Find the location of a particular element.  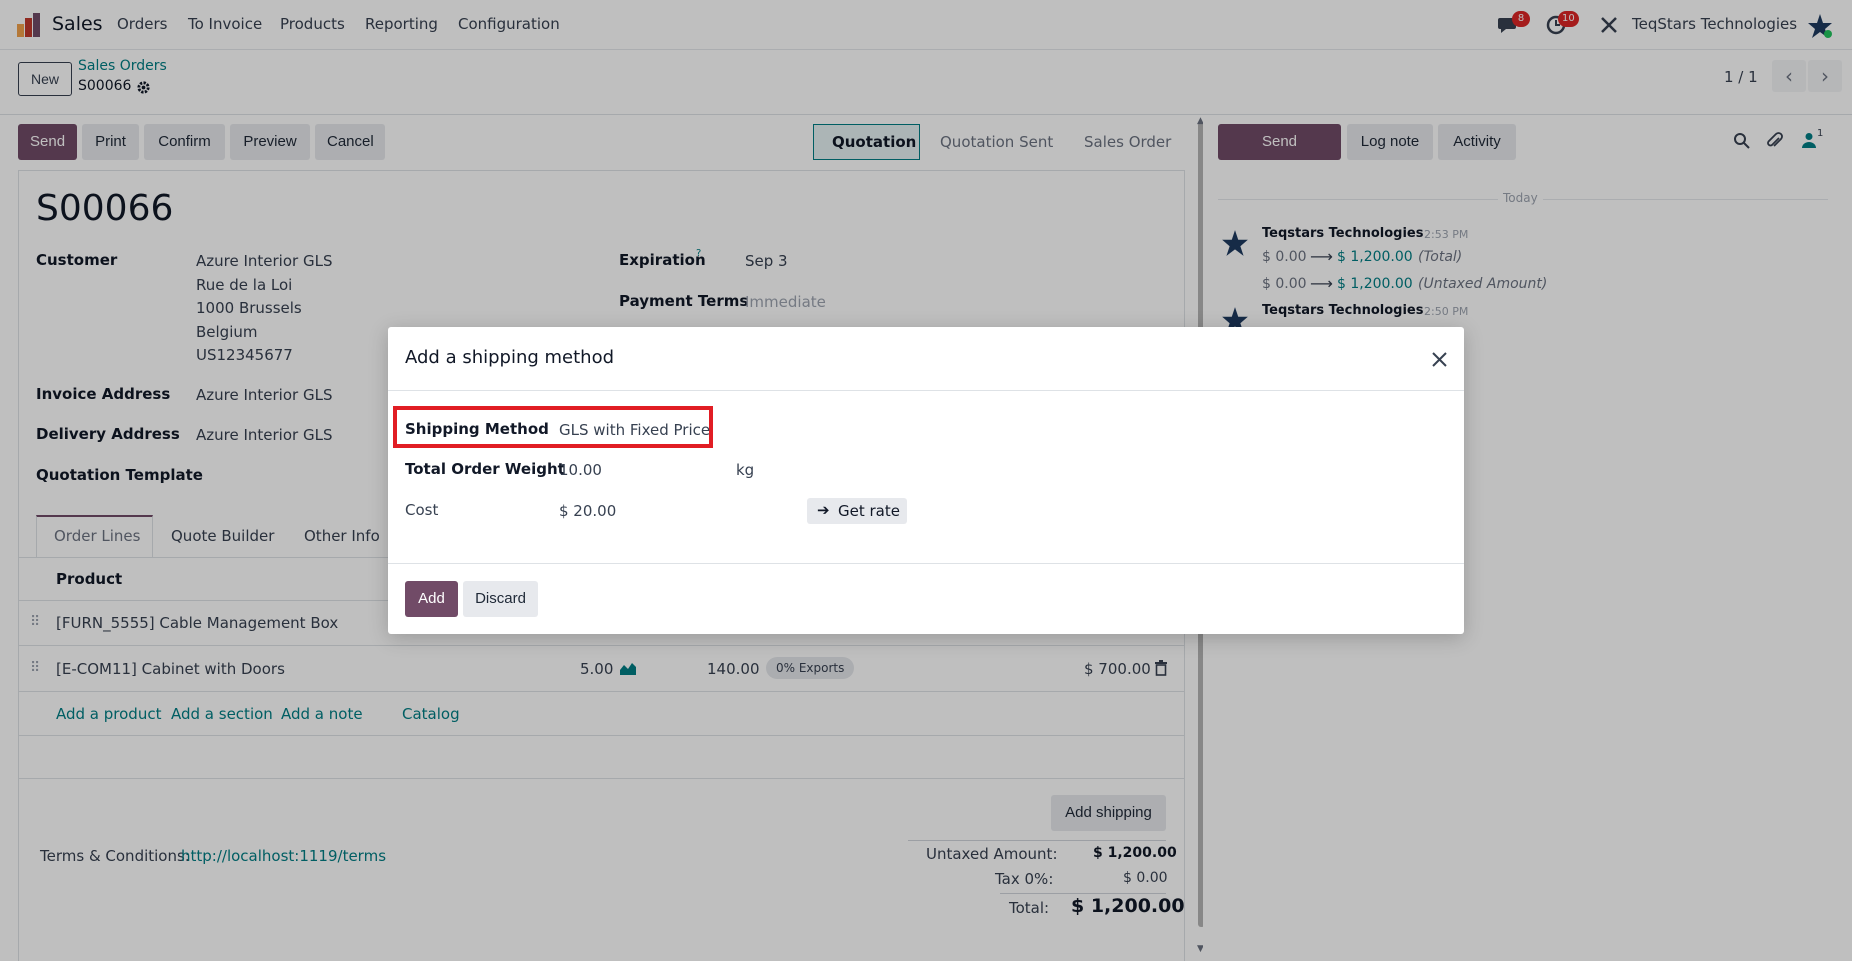

weight-label: Total Order Weight is located at coordinates (485, 469).